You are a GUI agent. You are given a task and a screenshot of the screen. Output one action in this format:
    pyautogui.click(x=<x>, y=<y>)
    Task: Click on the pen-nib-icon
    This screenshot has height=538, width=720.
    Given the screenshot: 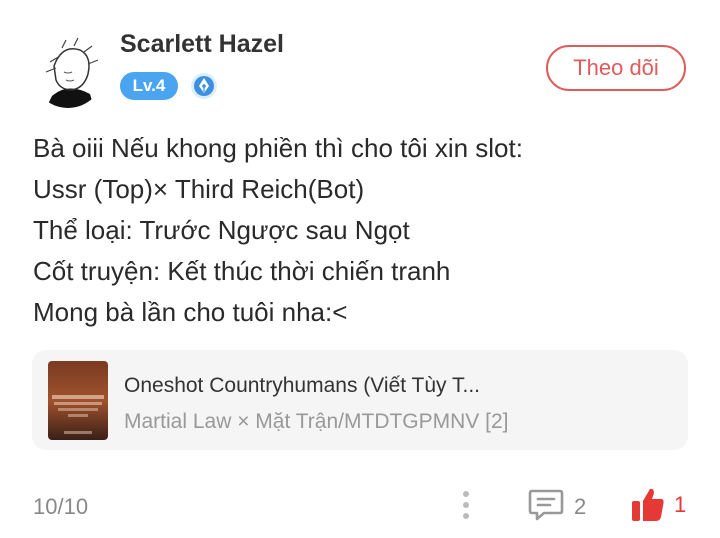 What is the action you would take?
    pyautogui.click(x=204, y=86)
    